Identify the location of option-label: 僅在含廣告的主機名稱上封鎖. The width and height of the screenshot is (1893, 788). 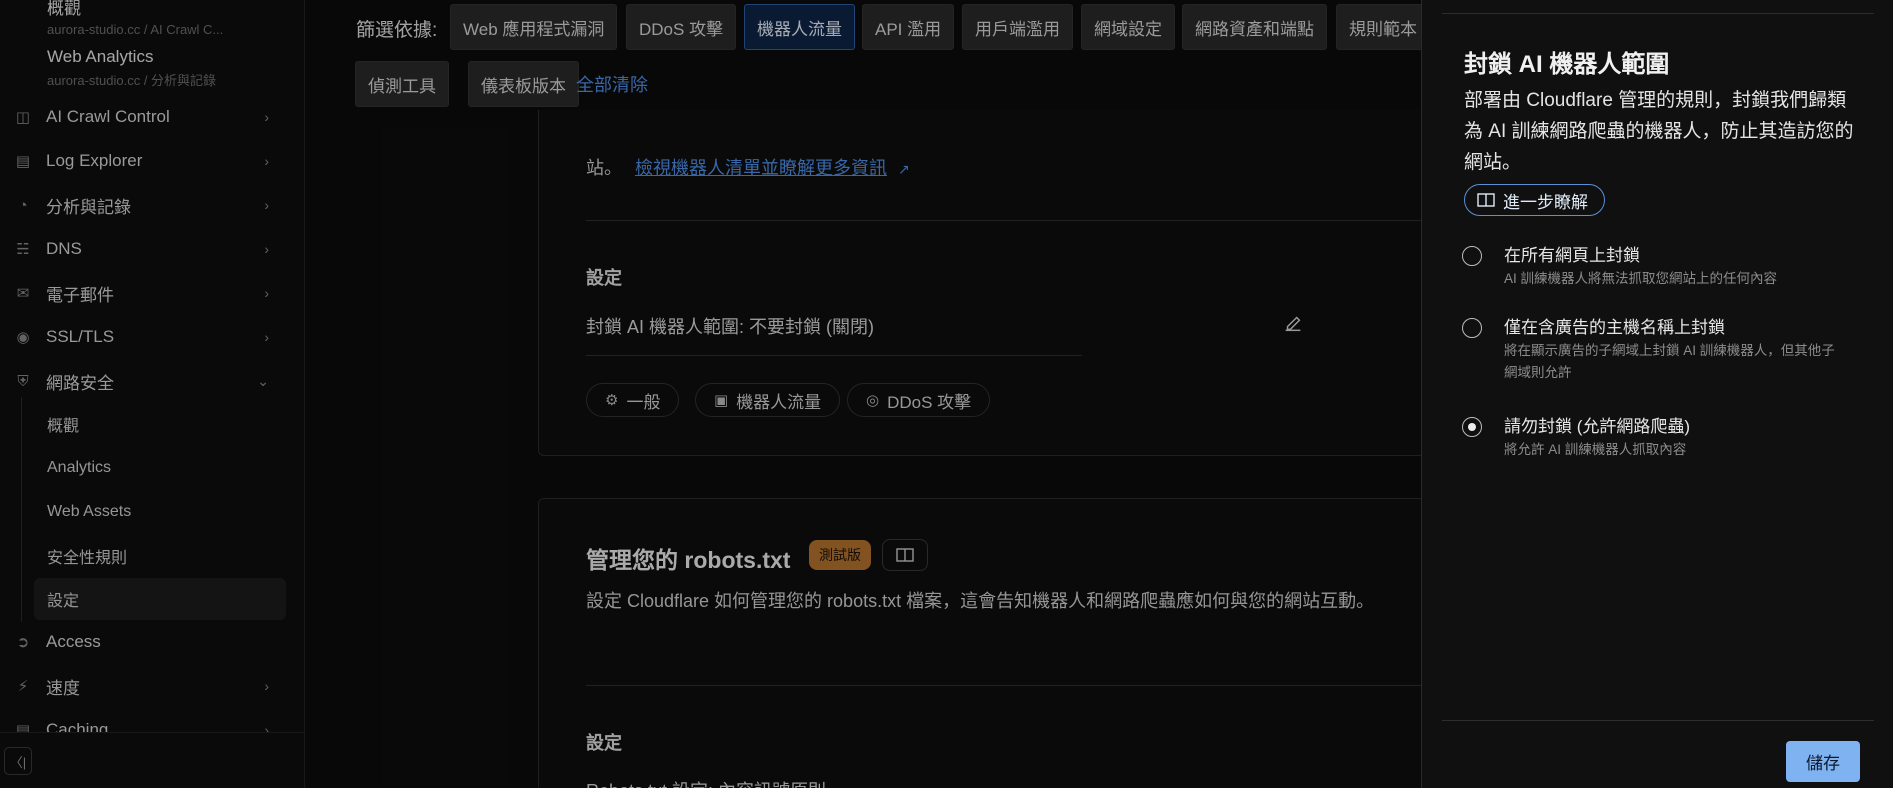
(1614, 327).